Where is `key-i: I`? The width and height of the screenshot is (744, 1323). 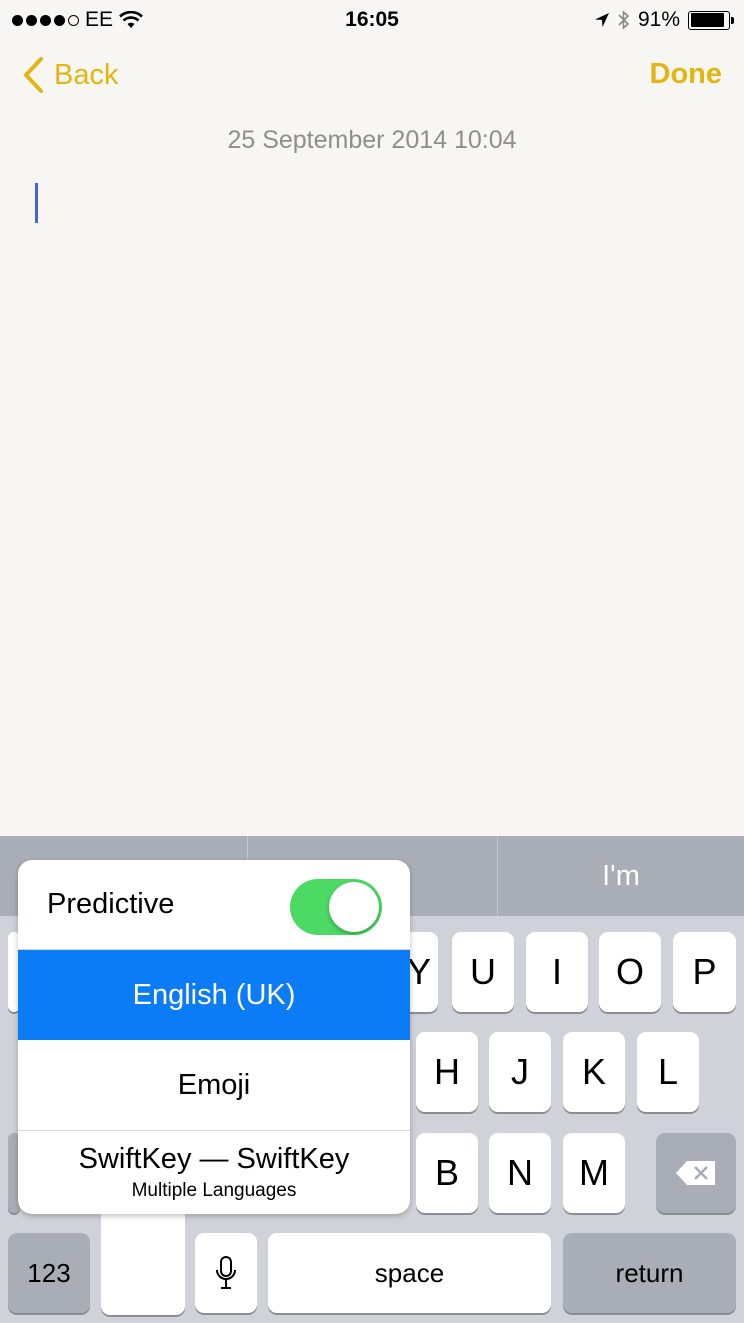 key-i: I is located at coordinates (557, 972).